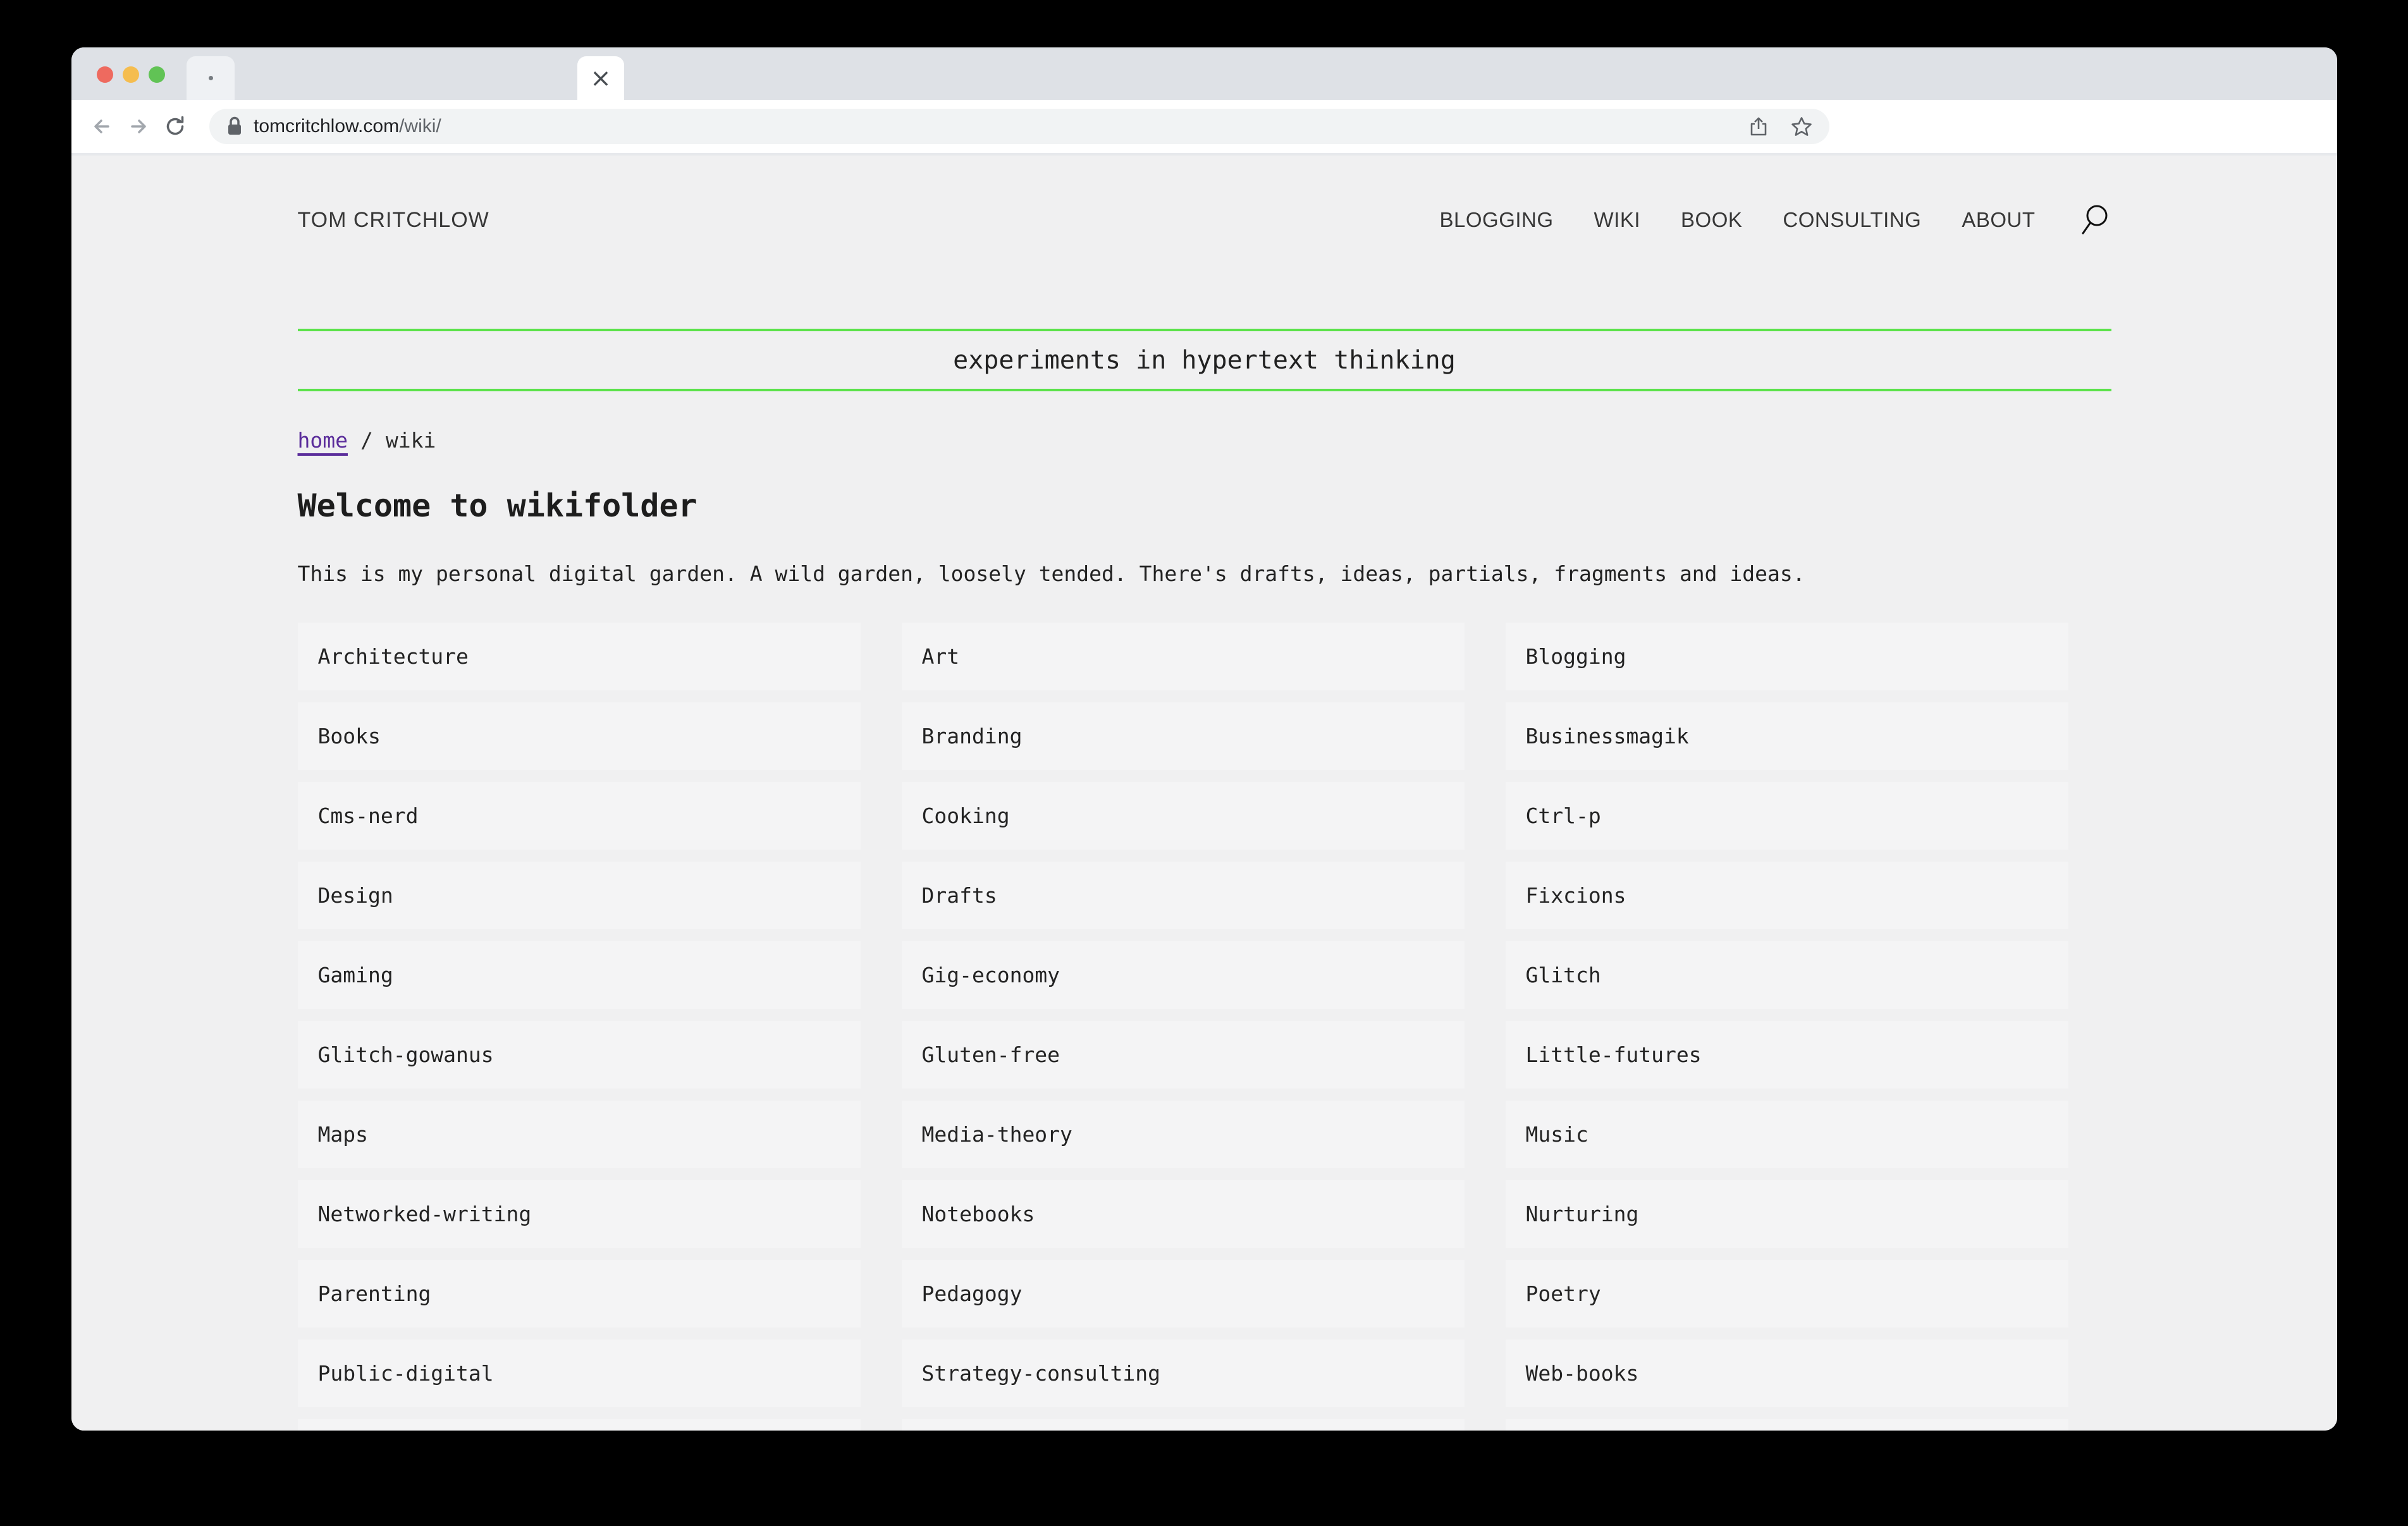  I want to click on url-text: tomcritchlow.com/wiki/, so click(347, 126).